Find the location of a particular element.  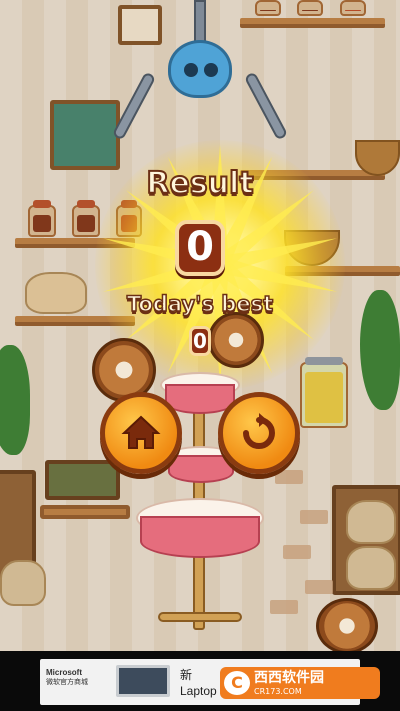

score-value: 0 is located at coordinates (200, 248).